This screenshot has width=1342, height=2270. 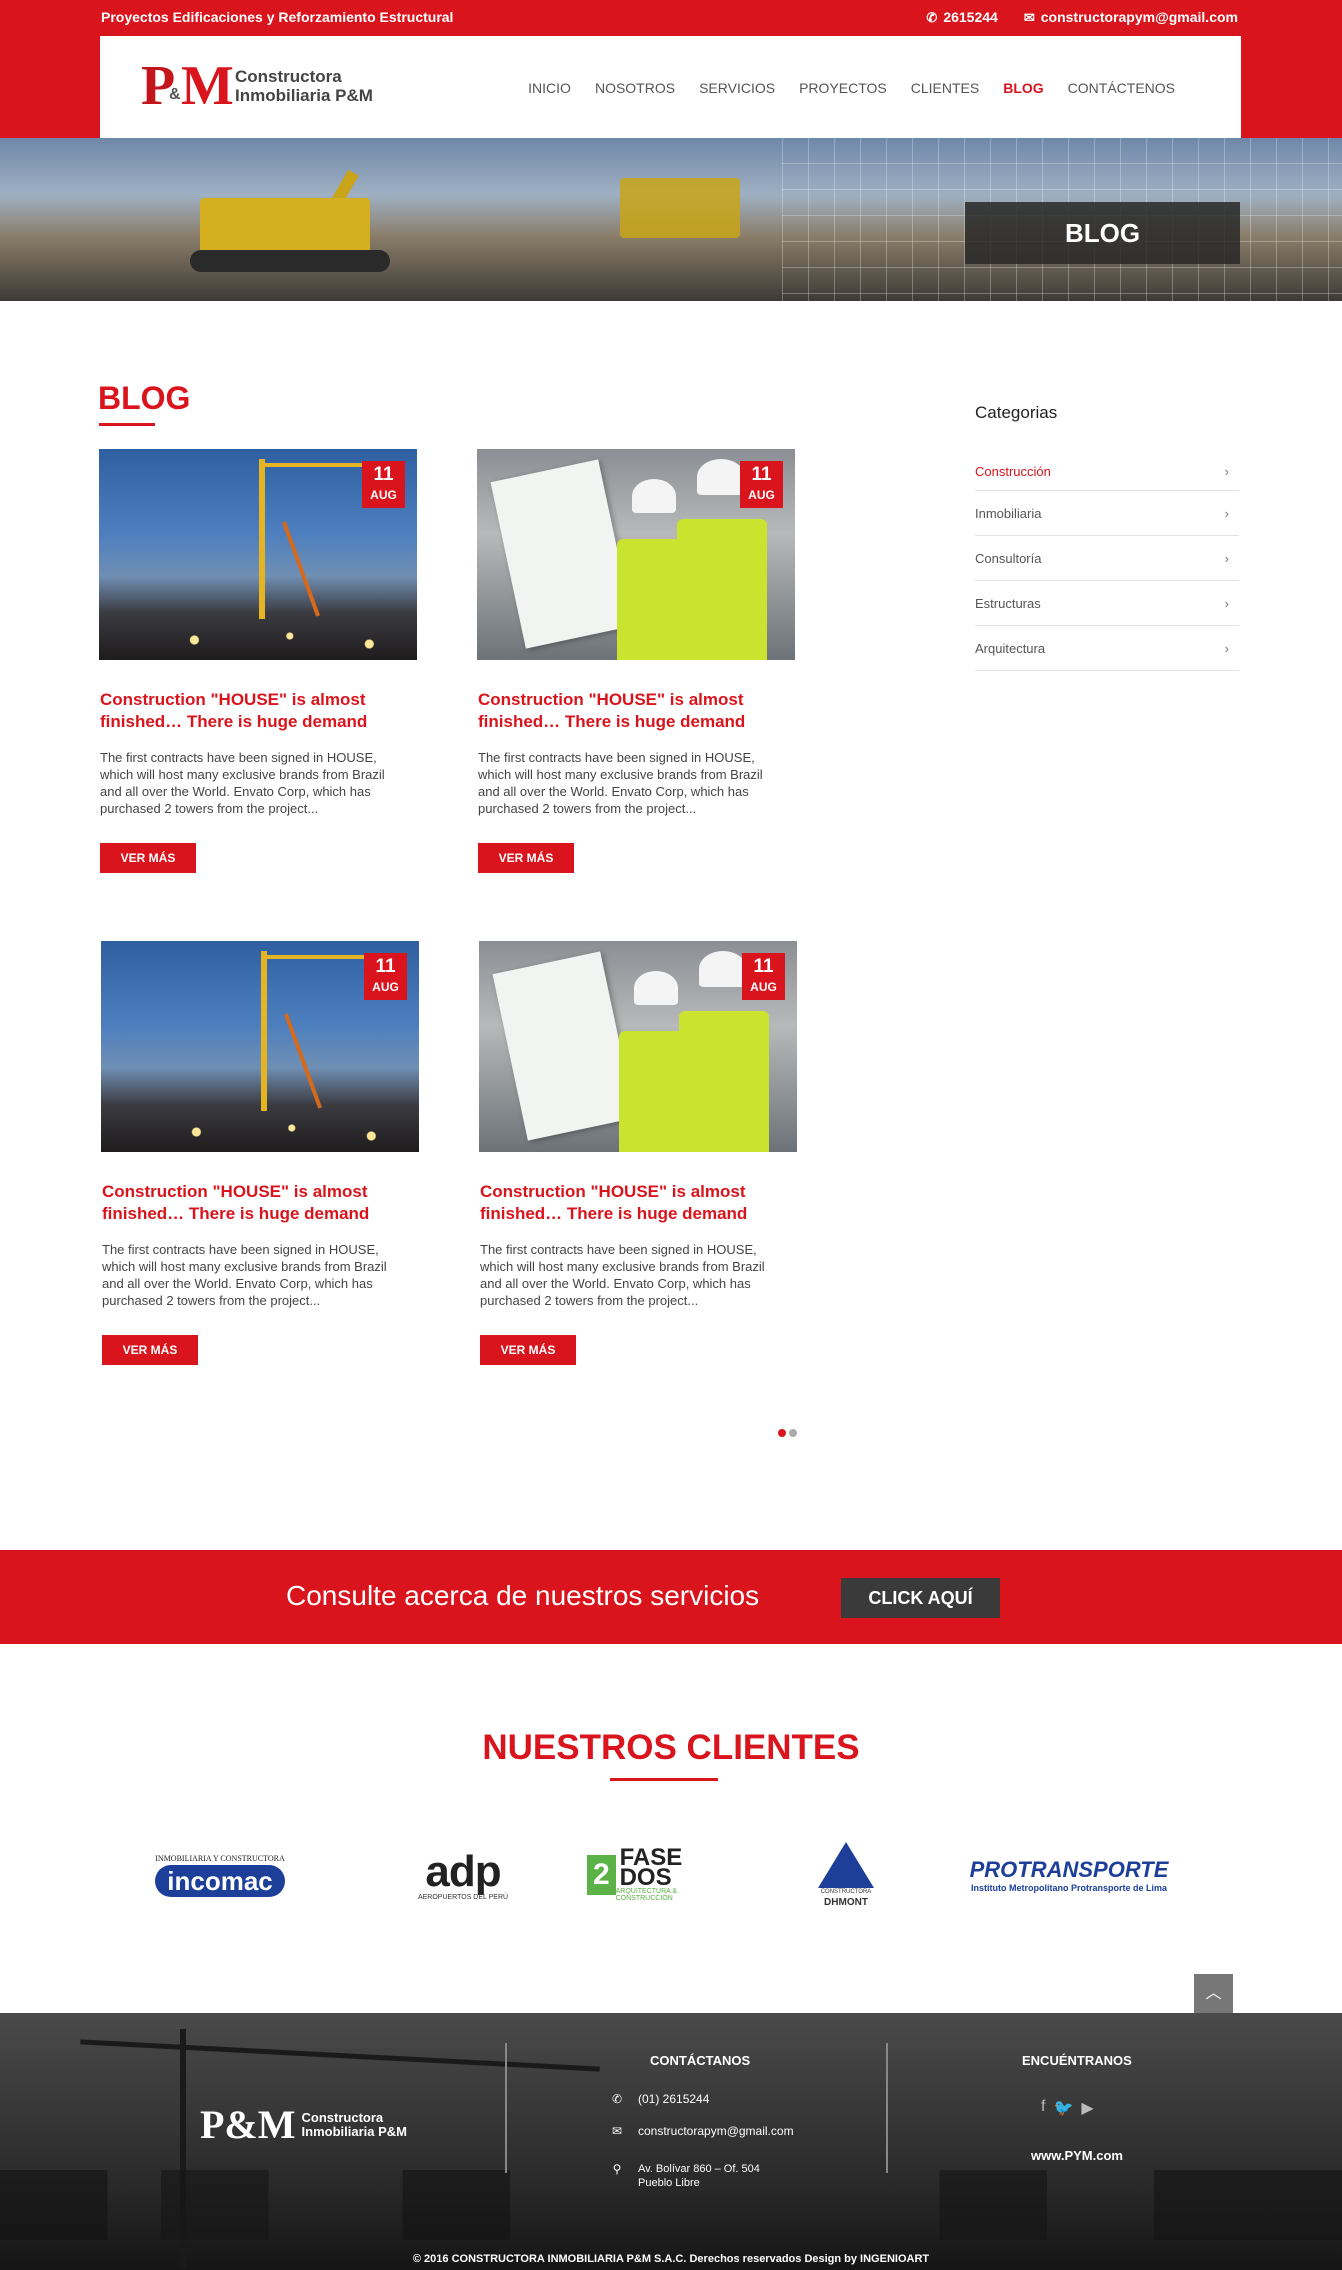 I want to click on nav-clientes: CLIENTES, so click(x=945, y=88).